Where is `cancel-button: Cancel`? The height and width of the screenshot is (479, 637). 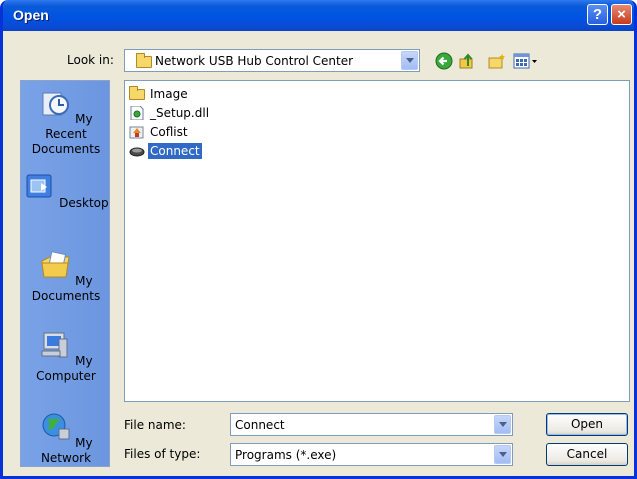
cancel-button: Cancel is located at coordinates (587, 454).